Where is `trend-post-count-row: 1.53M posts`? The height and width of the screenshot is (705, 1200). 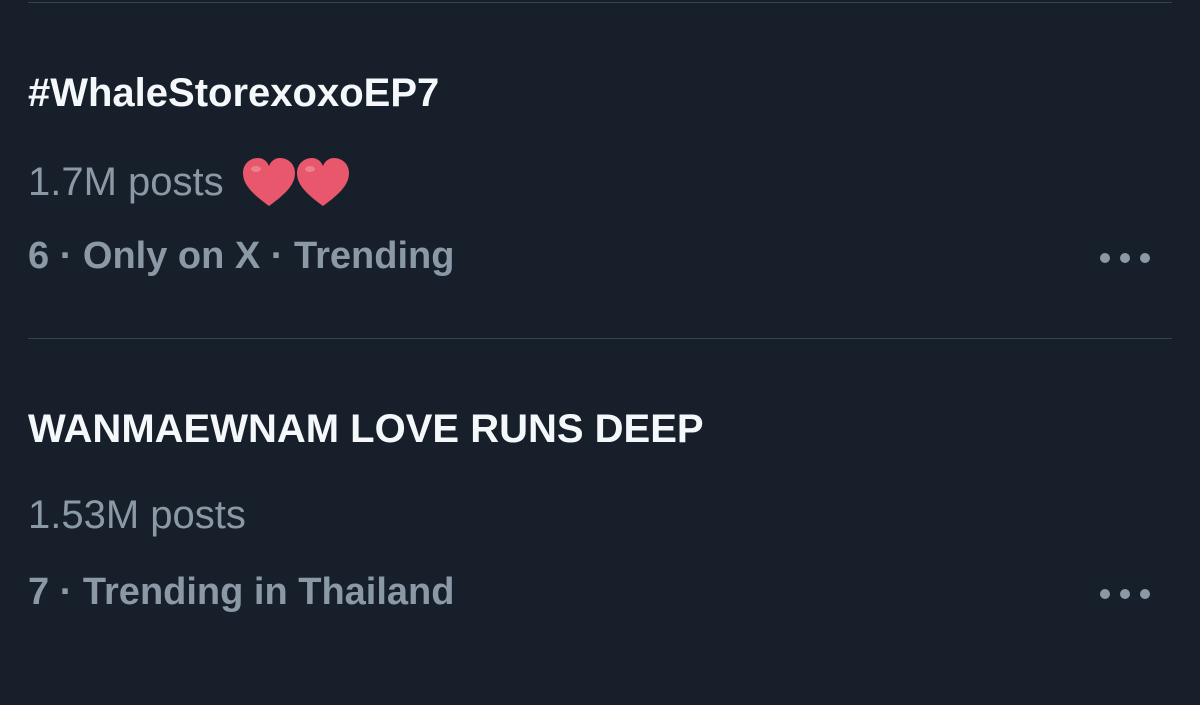 trend-post-count-row: 1.53M posts is located at coordinates (137, 515).